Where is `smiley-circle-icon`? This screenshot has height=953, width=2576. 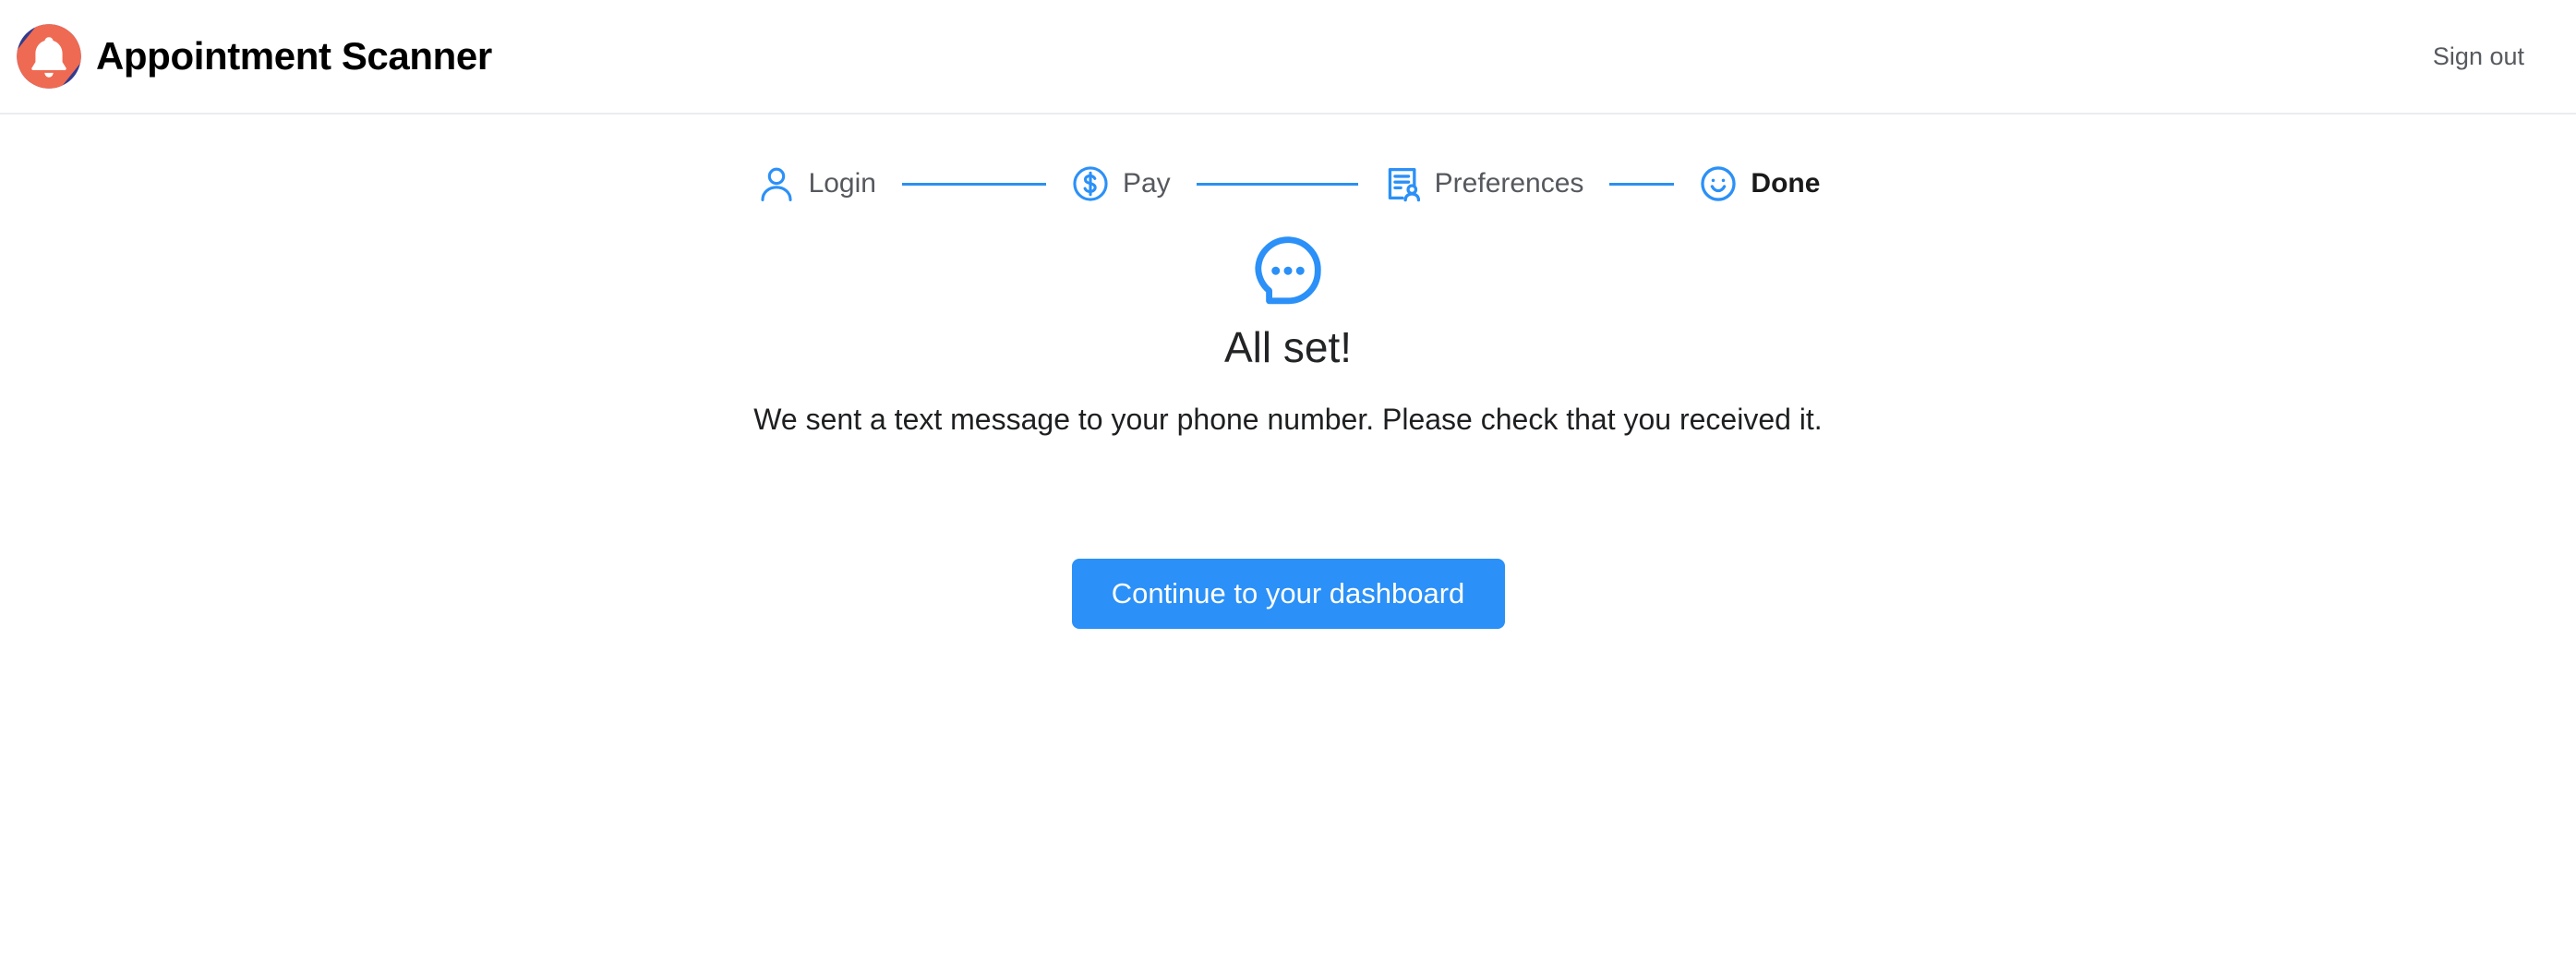 smiley-circle-icon is located at coordinates (1718, 183).